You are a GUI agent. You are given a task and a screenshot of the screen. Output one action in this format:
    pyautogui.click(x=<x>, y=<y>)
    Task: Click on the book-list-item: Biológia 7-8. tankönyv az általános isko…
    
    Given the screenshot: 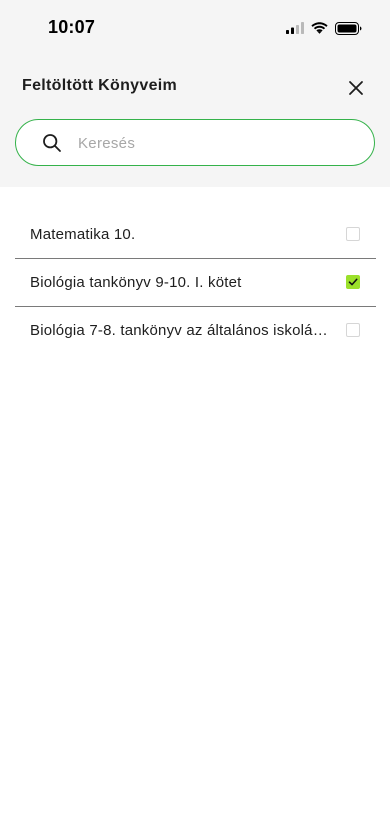 What is the action you would take?
    pyautogui.click(x=195, y=330)
    